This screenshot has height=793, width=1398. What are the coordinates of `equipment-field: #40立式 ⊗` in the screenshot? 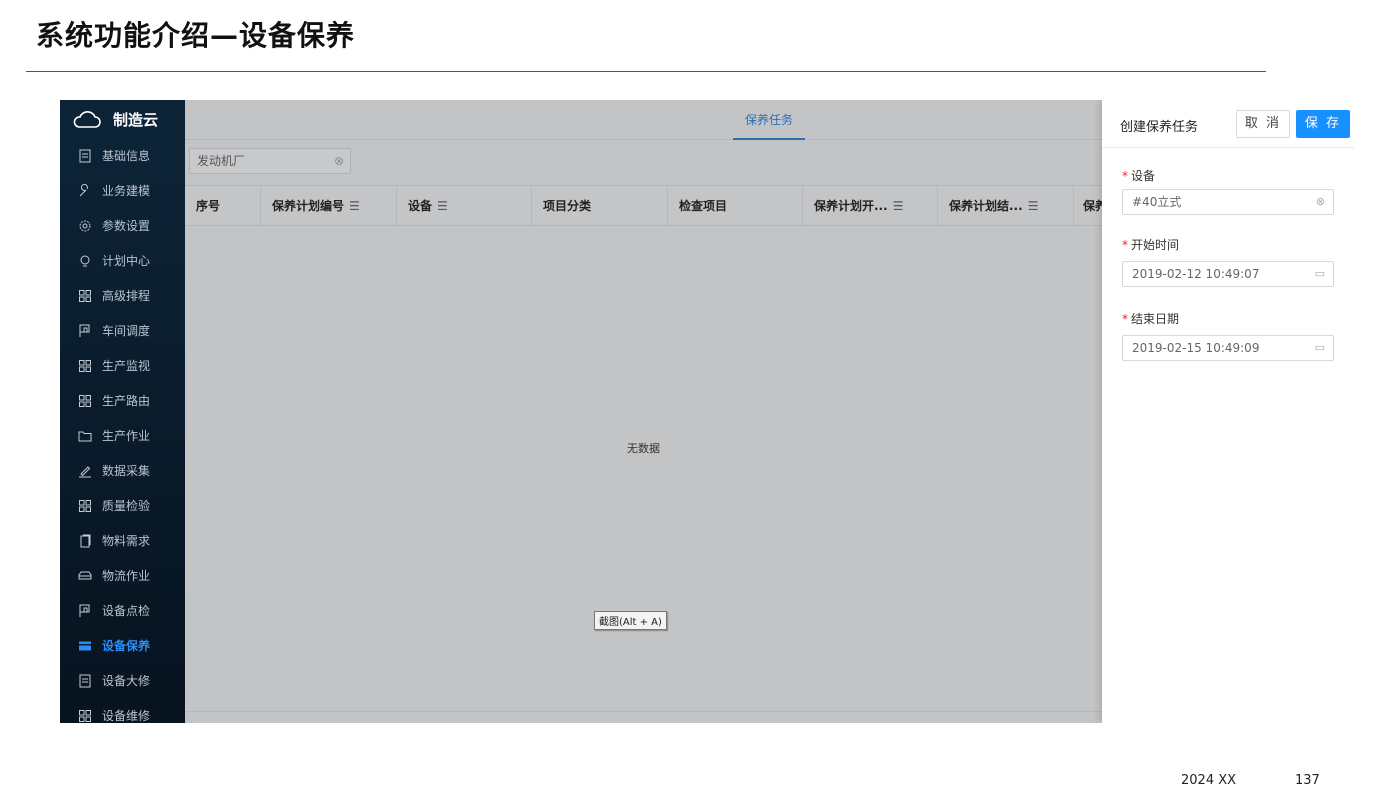 It's located at (1228, 202).